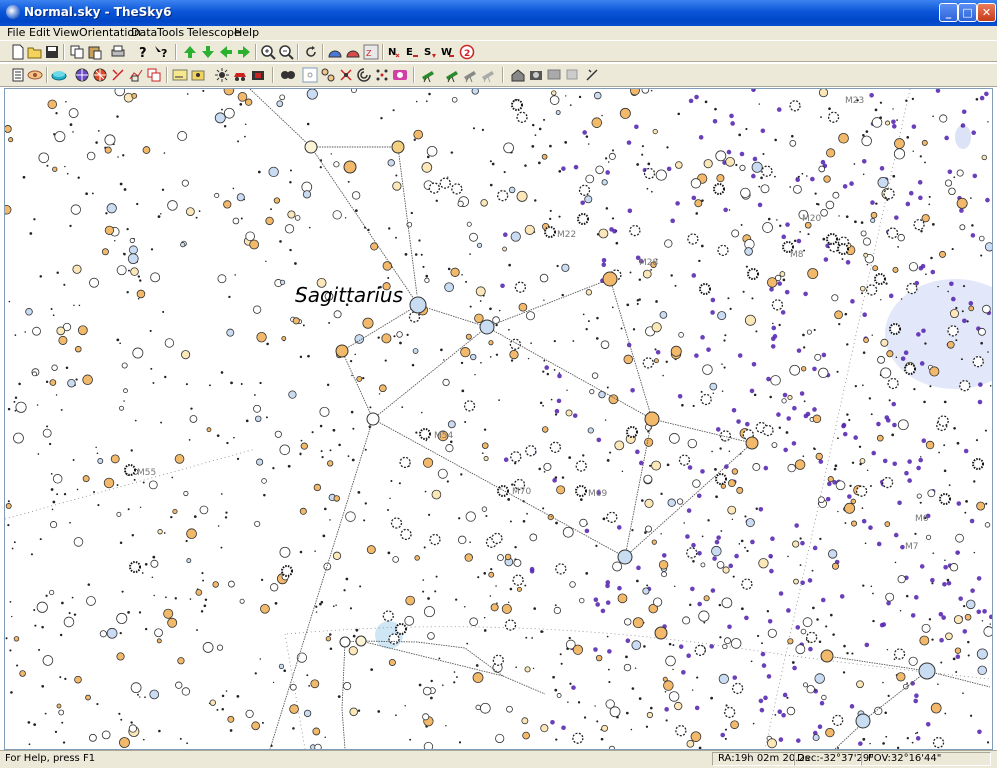  I want to click on dot-icon, so click(288, 75).